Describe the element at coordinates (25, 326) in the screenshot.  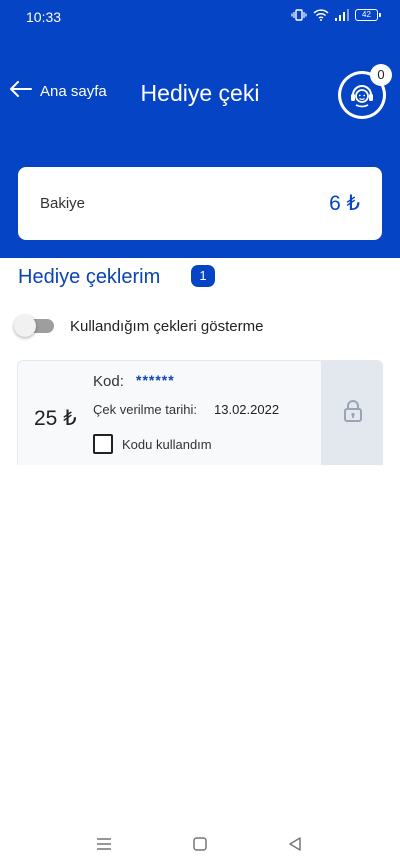
I see `toggle-thumb` at that location.